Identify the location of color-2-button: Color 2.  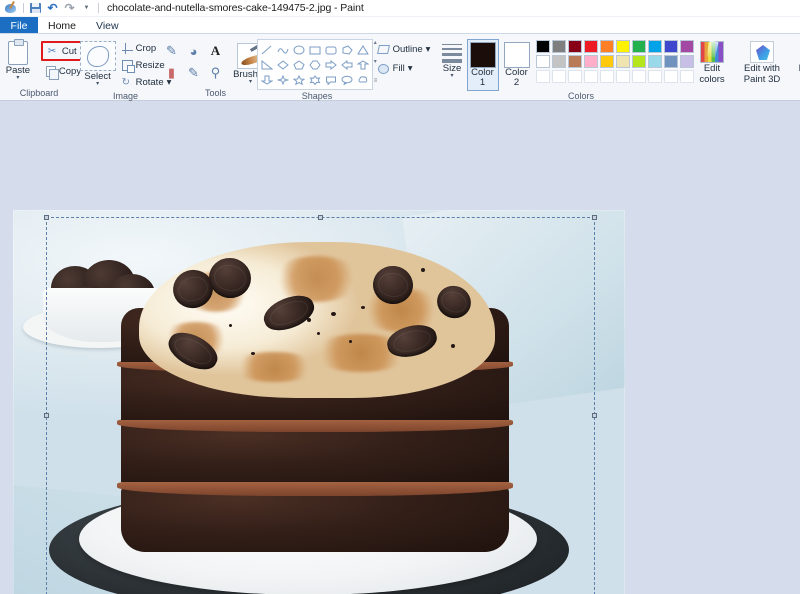
(516, 64).